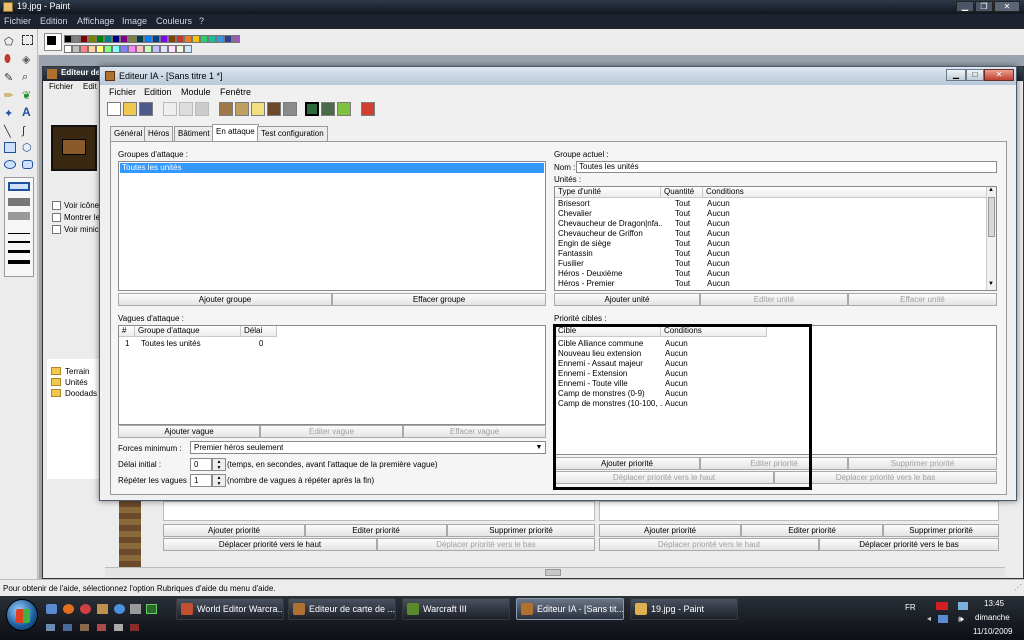 Image resolution: width=1024 pixels, height=640 pixels. What do you see at coordinates (128, 133) in the screenshot?
I see `tab-general: Général` at bounding box center [128, 133].